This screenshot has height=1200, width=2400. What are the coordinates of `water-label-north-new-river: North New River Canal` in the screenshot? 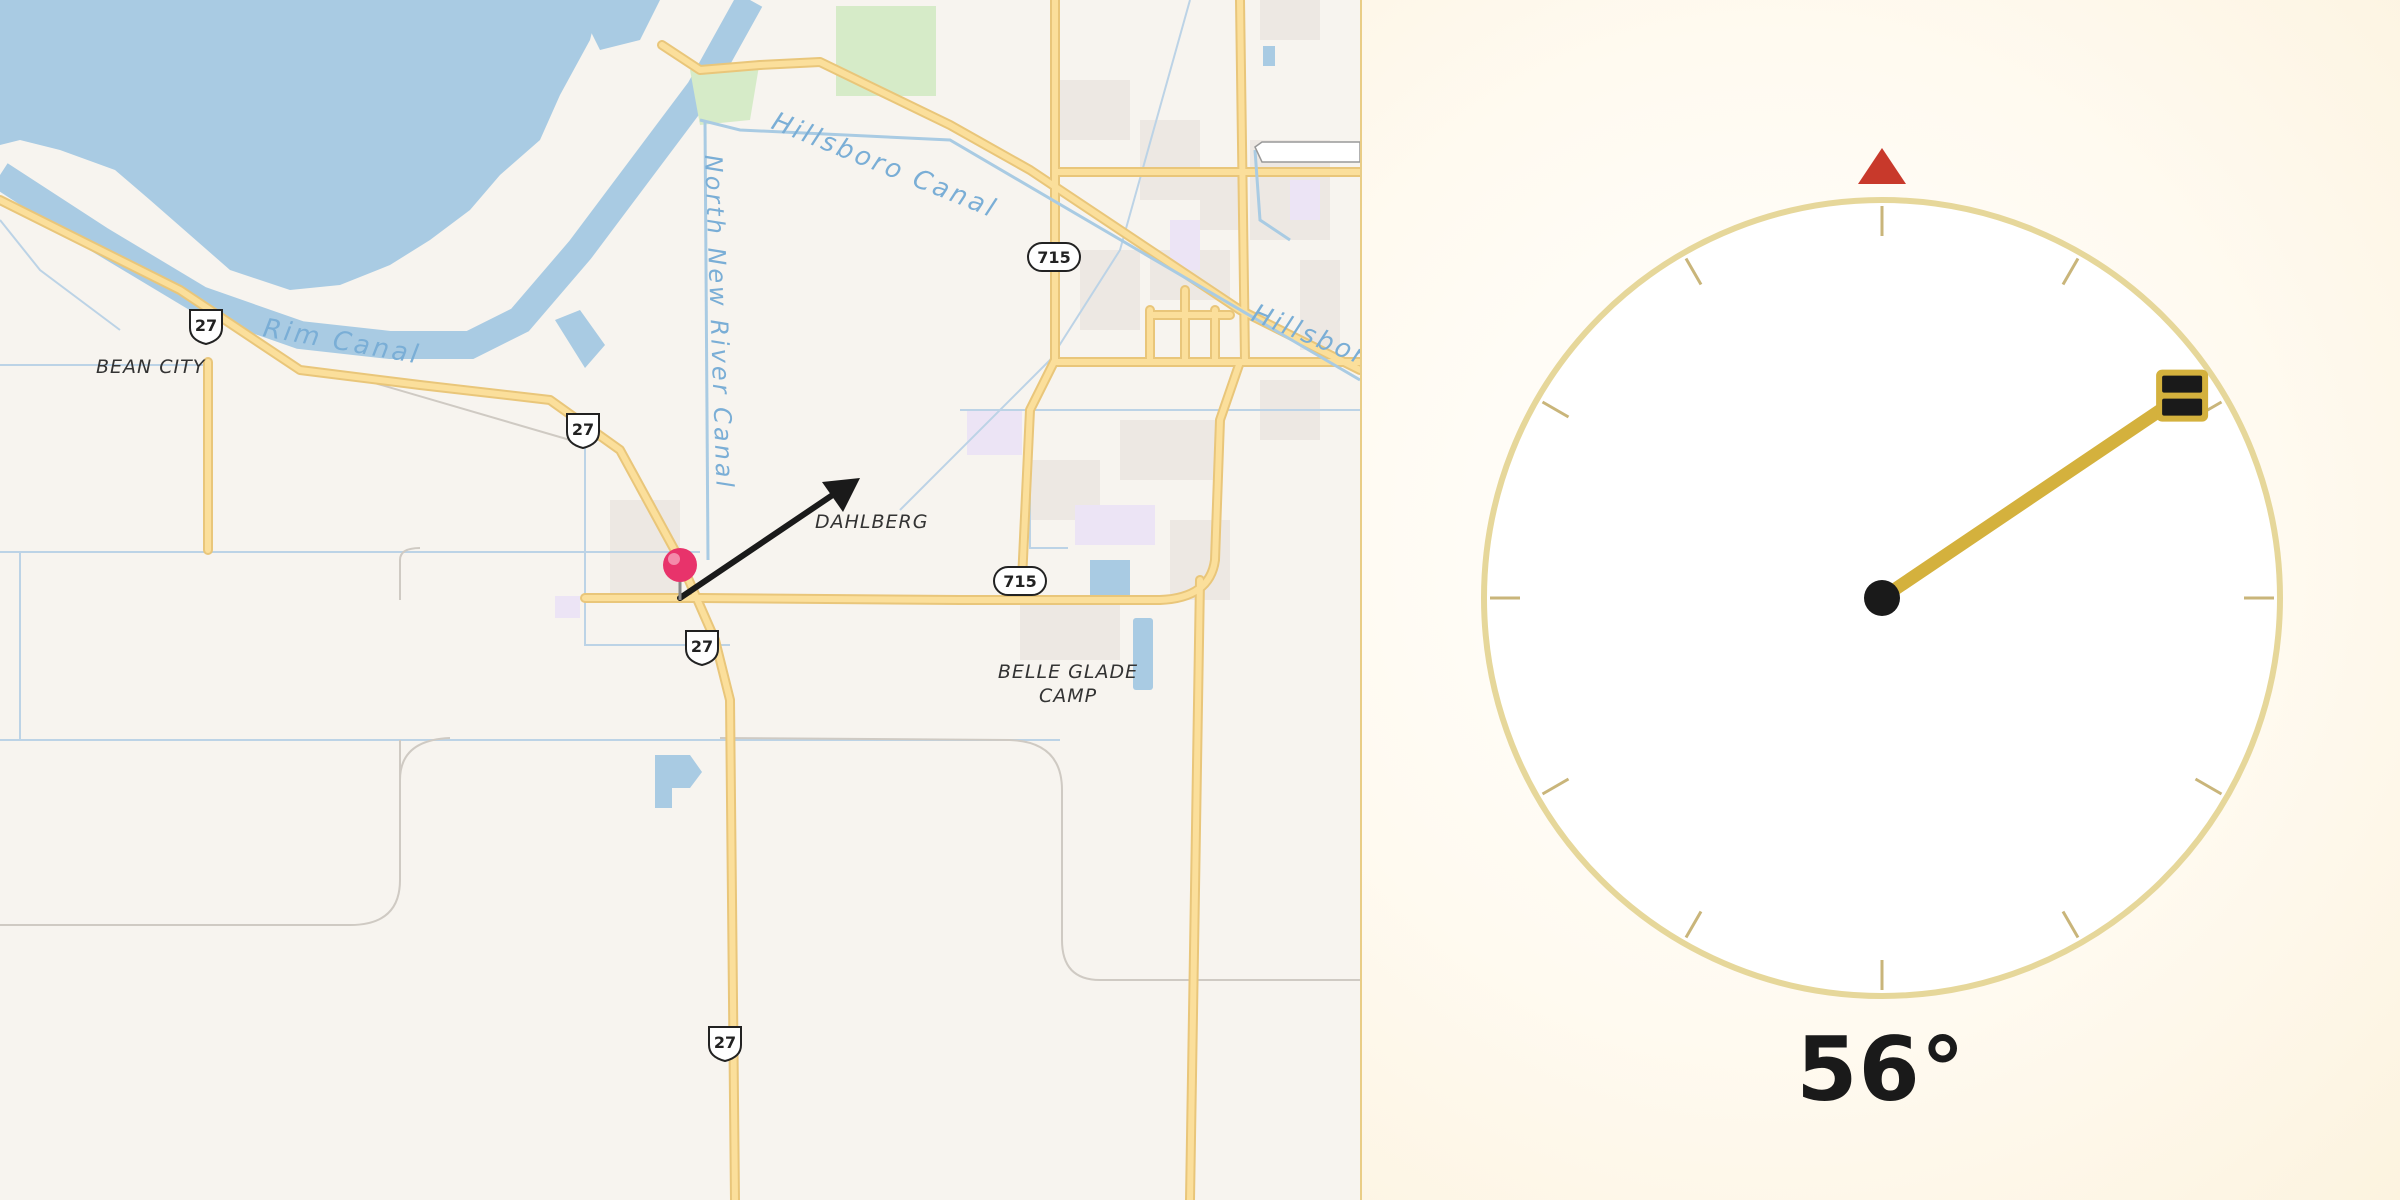 It's located at (719, 322).